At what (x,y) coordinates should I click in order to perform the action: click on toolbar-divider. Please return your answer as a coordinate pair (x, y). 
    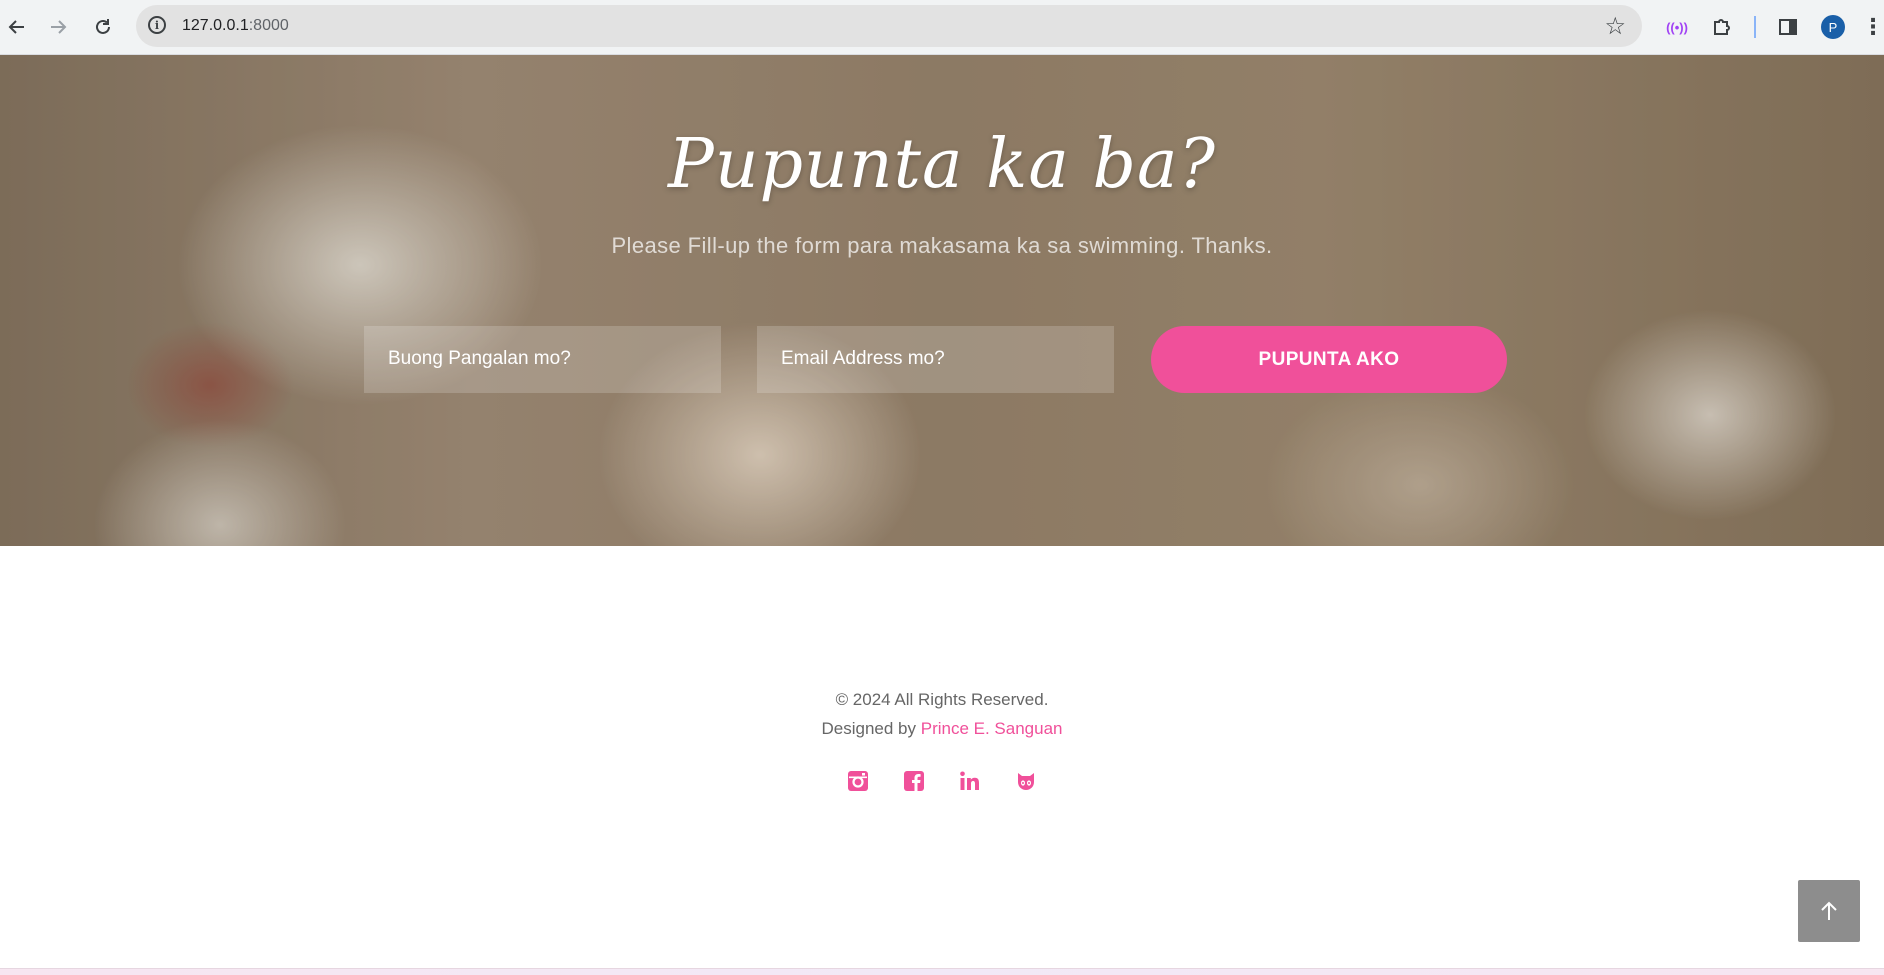
    Looking at the image, I should click on (1755, 27).